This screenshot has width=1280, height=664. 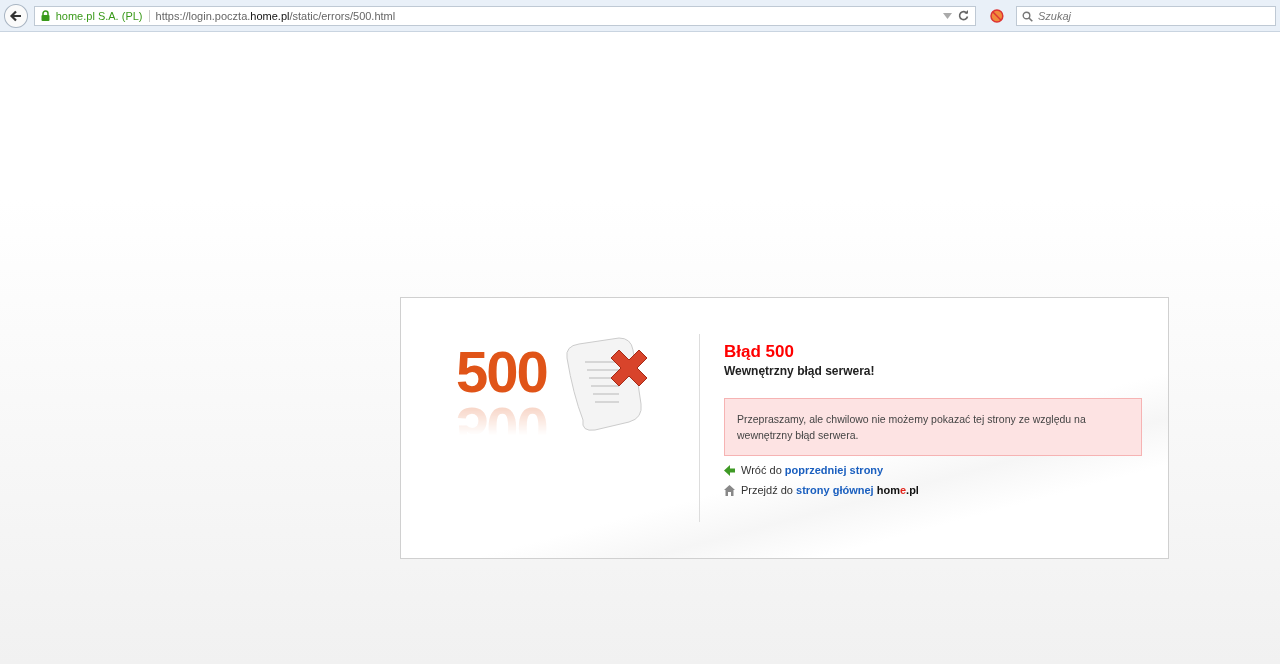 What do you see at coordinates (1146, 15) in the screenshot?
I see `search-field: Szukaj` at bounding box center [1146, 15].